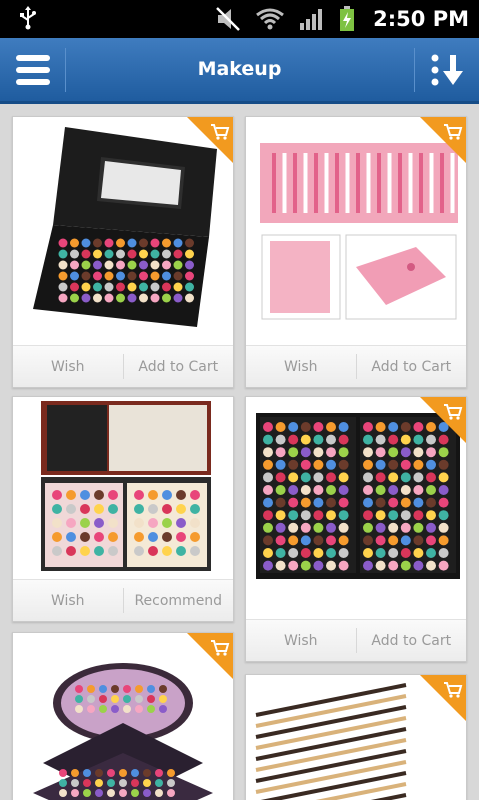 This screenshot has width=479, height=800. I want to click on battery-charging-icon, so click(347, 19).